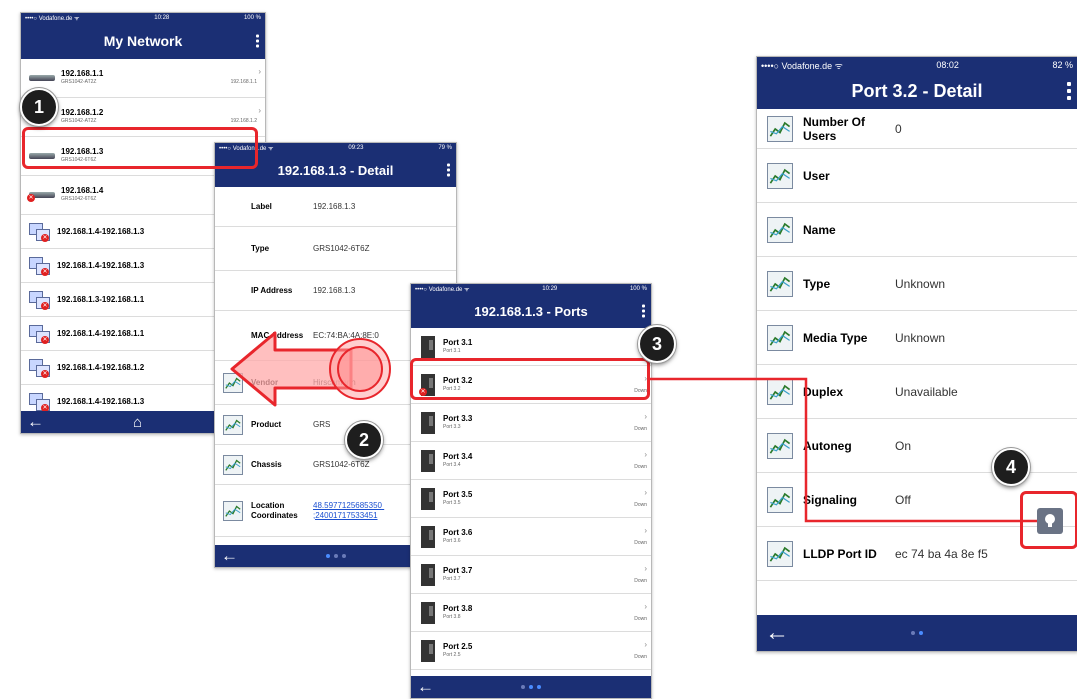  Describe the element at coordinates (531, 499) in the screenshot. I see `port-row: Port 3.5 Port 3.5 › Down` at that location.